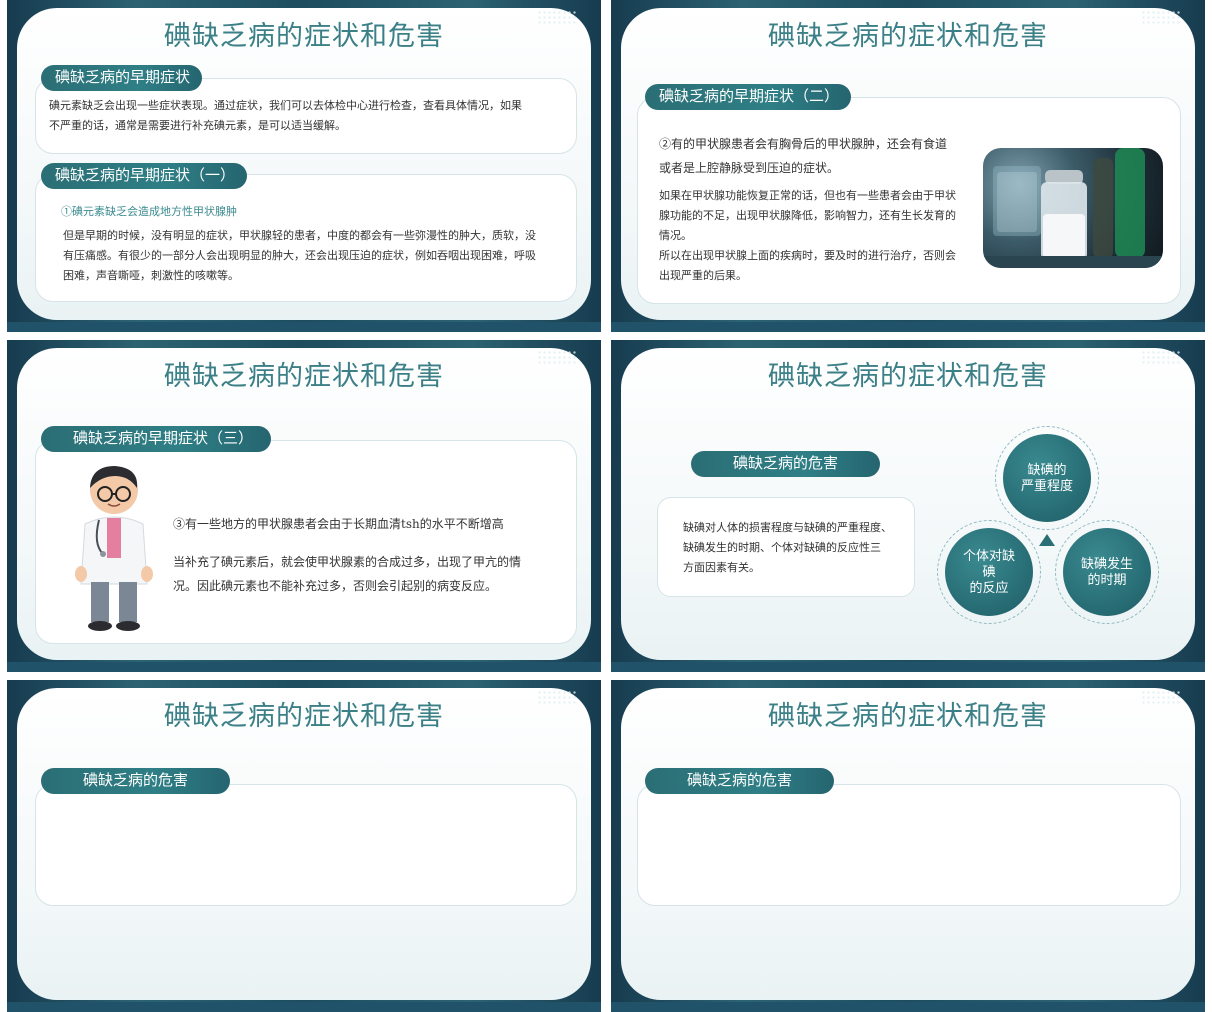 Image resolution: width=1212 pixels, height=1012 pixels. What do you see at coordinates (335, 586) in the screenshot?
I see `detail-line-2: 况。因此碘元素也不能补充过多，否则会引起别的病变反应。` at bounding box center [335, 586].